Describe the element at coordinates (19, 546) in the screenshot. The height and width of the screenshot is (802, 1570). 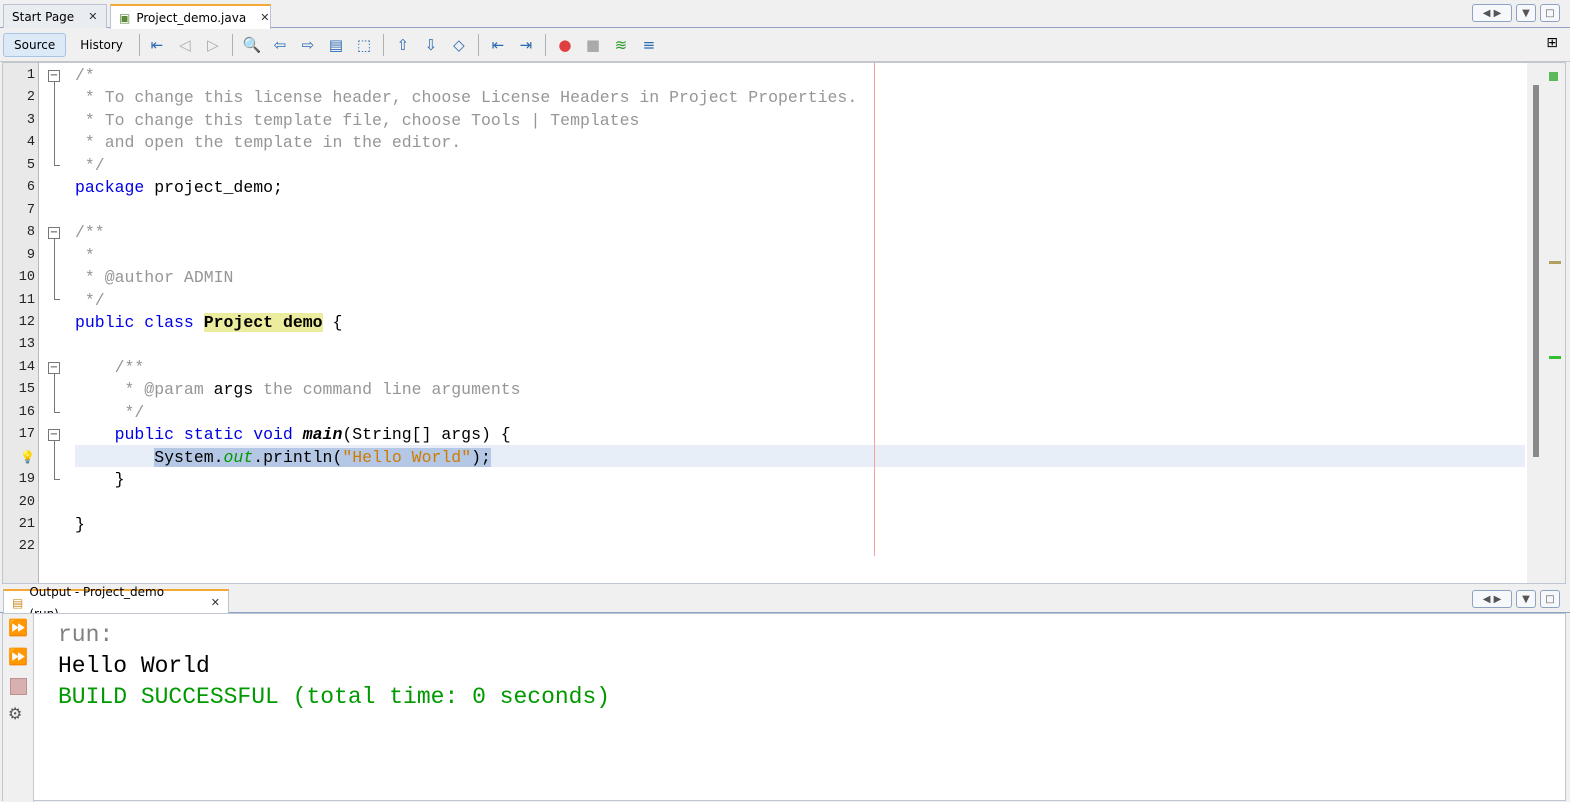
I see `line-number: 22` at that location.